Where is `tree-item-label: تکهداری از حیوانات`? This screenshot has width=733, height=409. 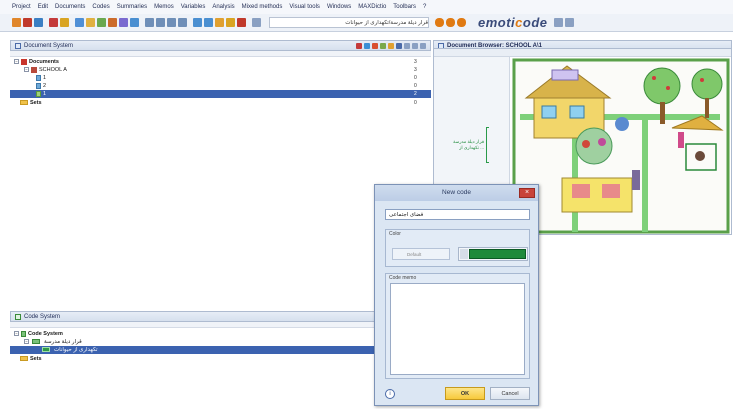 tree-item-label: تکهداری از حیوانات is located at coordinates (76, 349).